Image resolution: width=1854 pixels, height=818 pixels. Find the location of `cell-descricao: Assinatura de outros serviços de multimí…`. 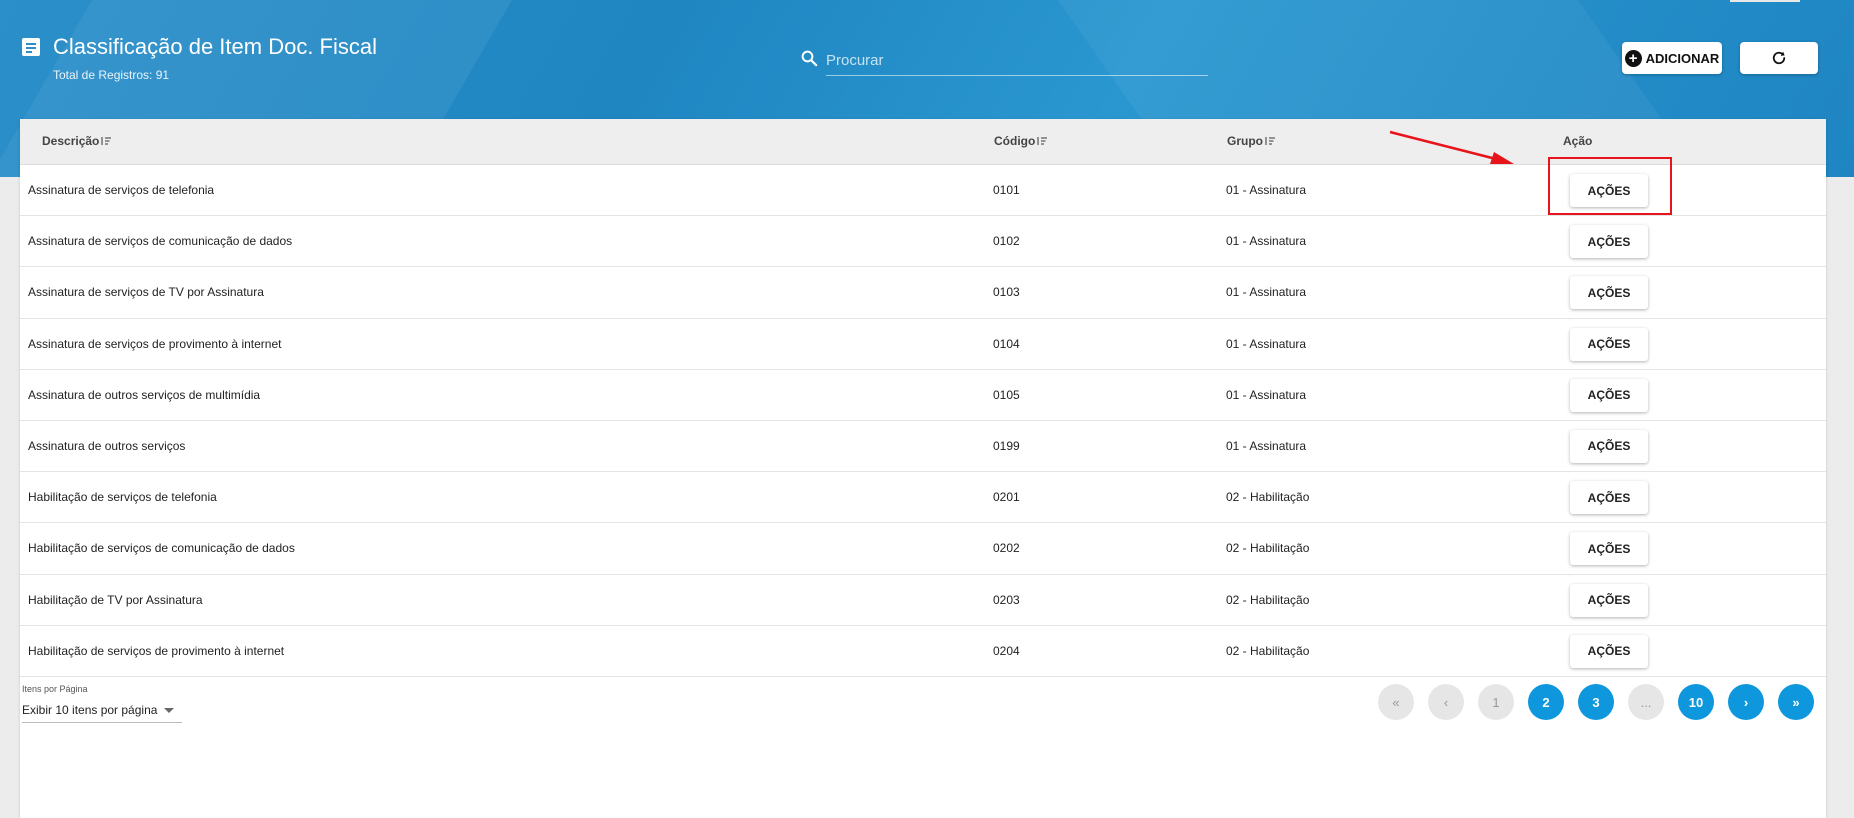

cell-descricao: Assinatura de outros serviços de multimí… is located at coordinates (144, 394).